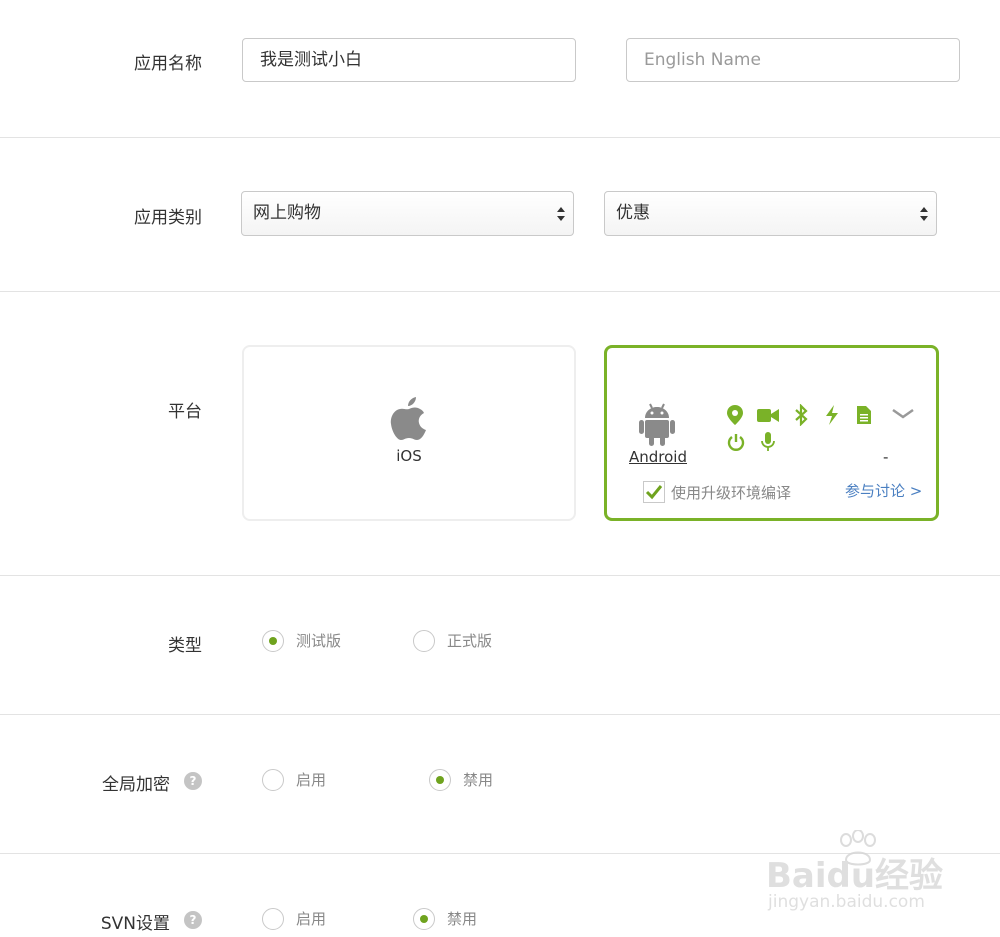 This screenshot has height=937, width=1000. I want to click on category-secondary-value: 优惠, so click(633, 213).